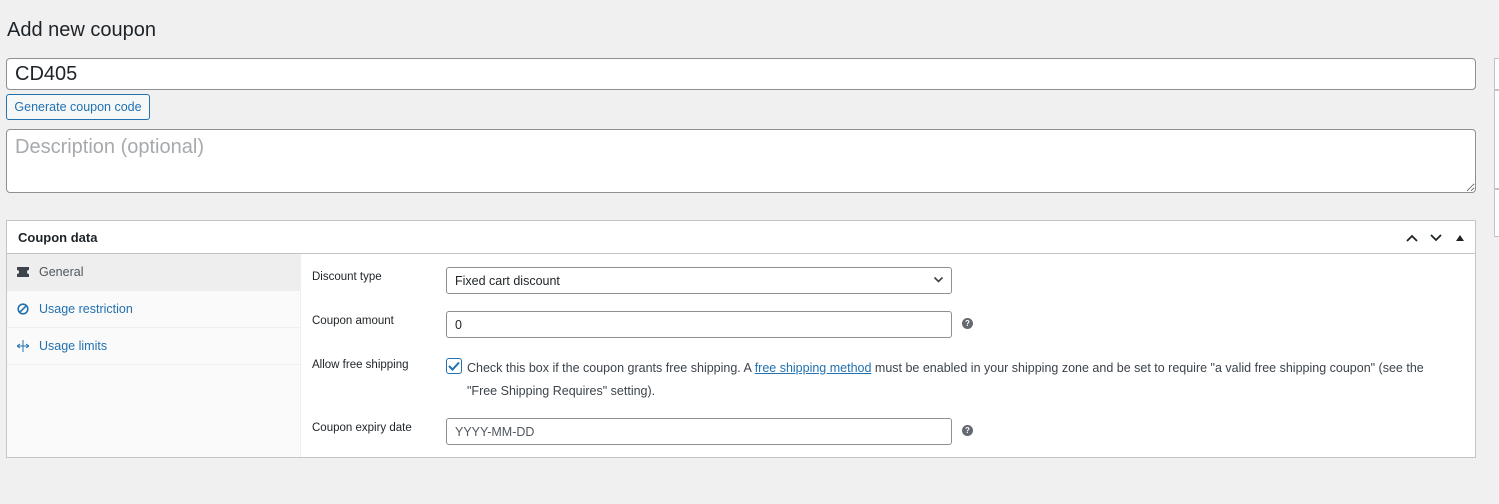 The height and width of the screenshot is (504, 1499). Describe the element at coordinates (741, 161) in the screenshot. I see `description-textarea` at that location.